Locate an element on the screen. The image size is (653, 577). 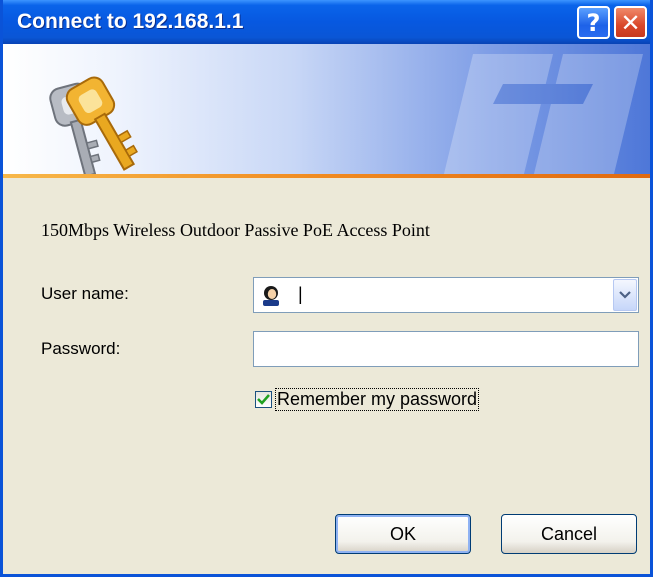
close-button: ✕ is located at coordinates (630, 22).